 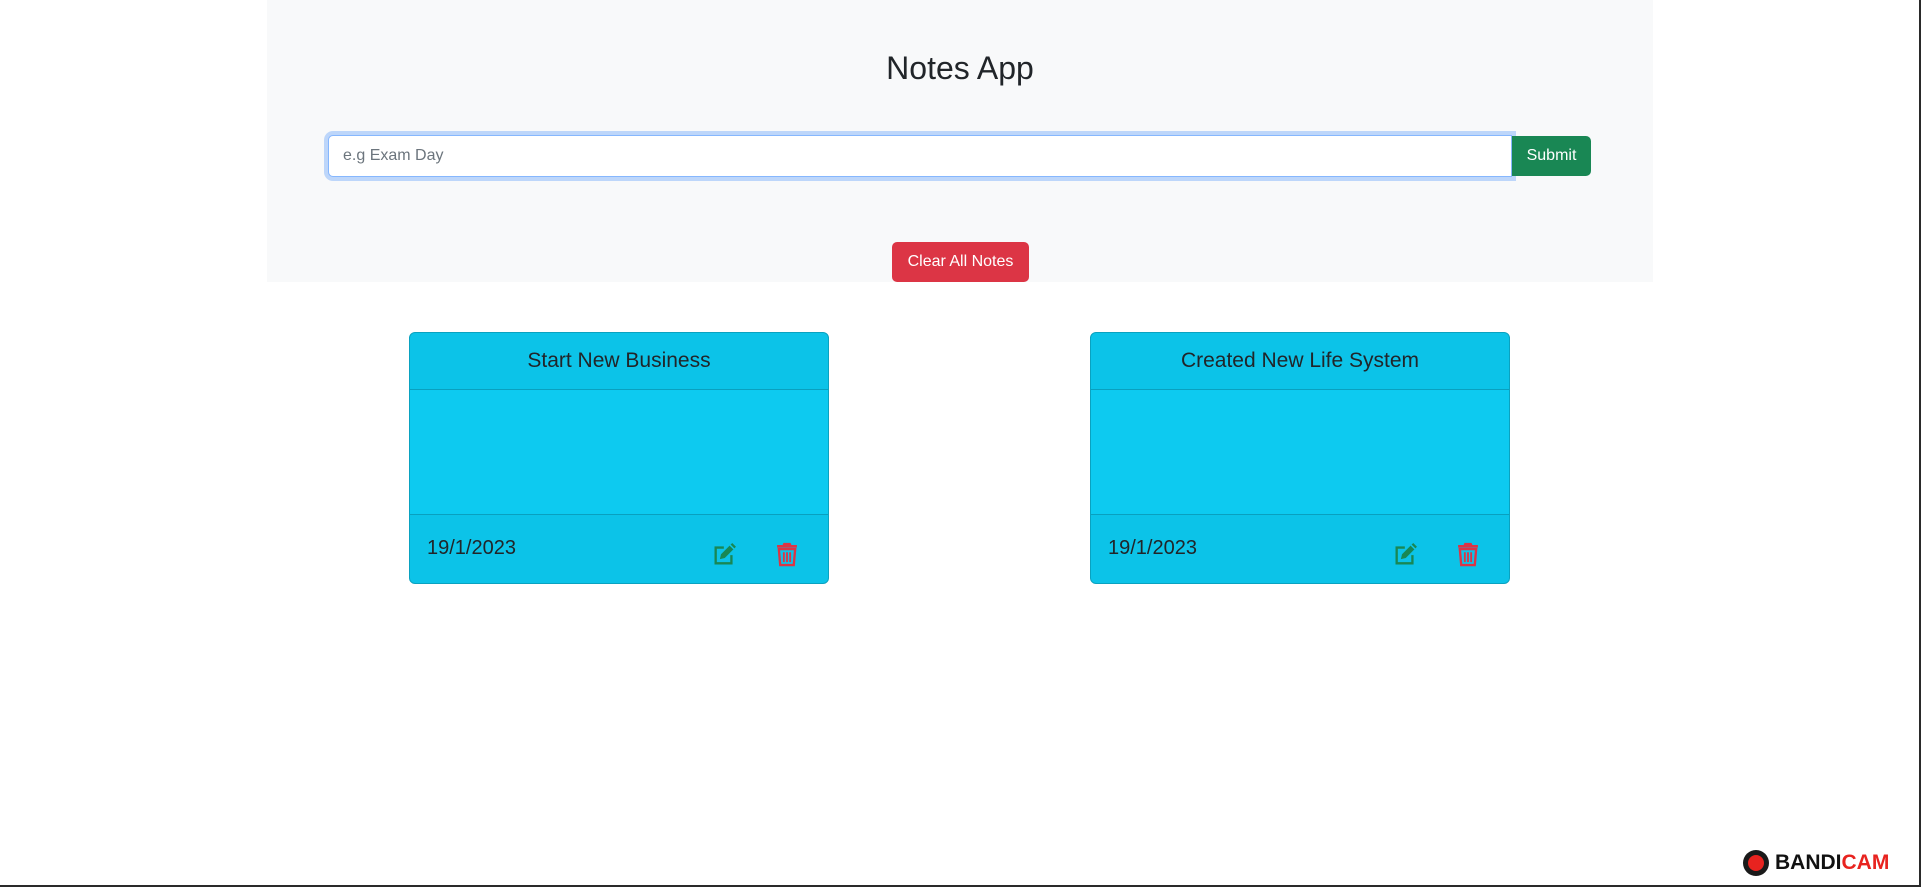 I want to click on watermark-part1: BANDI, so click(x=1808, y=862).